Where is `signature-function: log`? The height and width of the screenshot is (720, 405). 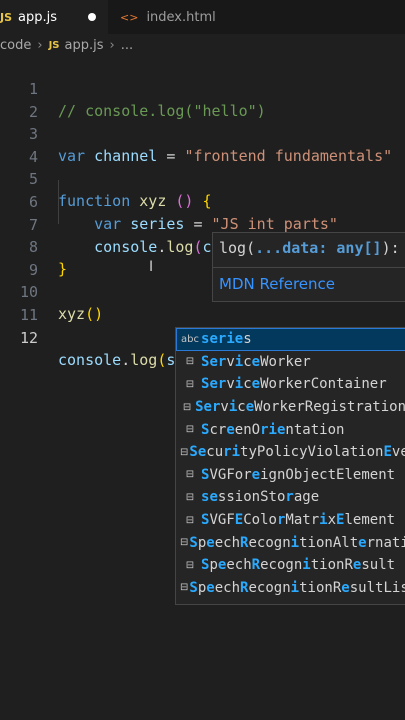 signature-function: log is located at coordinates (233, 248).